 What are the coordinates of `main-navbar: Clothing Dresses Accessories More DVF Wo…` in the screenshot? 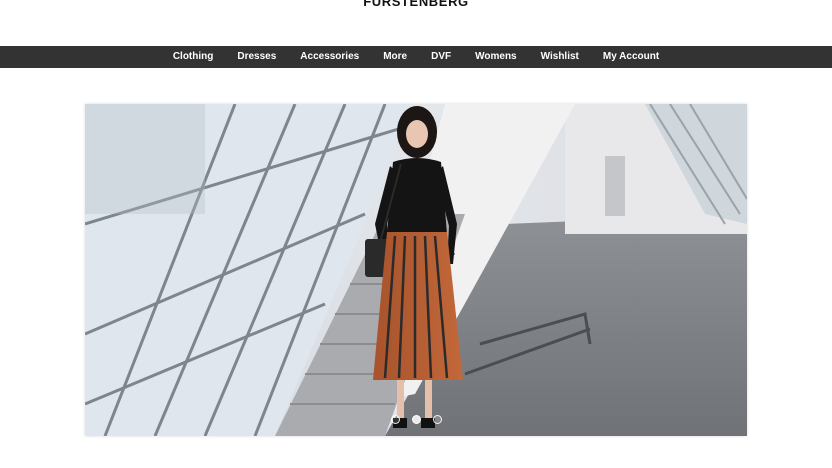 It's located at (416, 57).